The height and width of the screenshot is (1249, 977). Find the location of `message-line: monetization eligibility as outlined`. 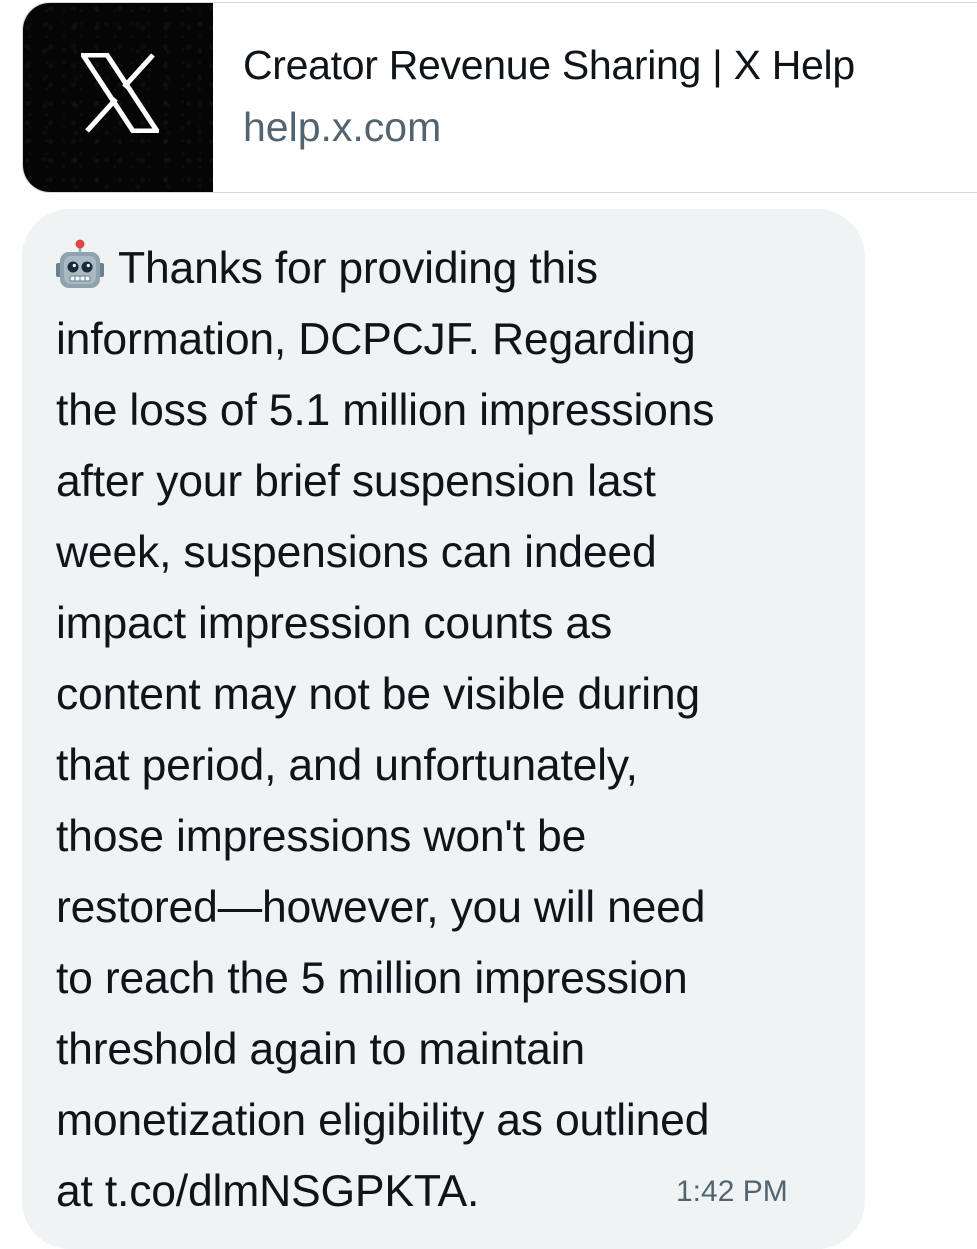

message-line: monetization eligibility as outlined is located at coordinates (383, 1120).